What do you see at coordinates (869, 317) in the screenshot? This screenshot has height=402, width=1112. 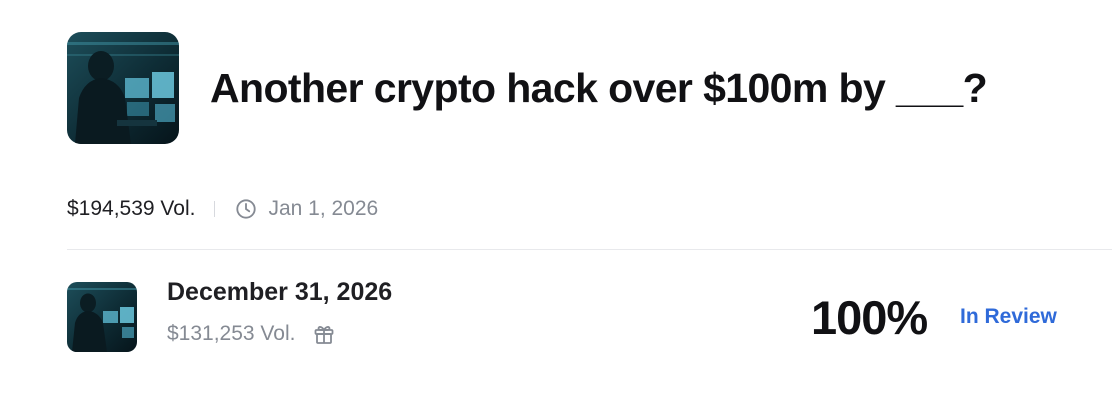 I see `outcome-probability: 100%` at bounding box center [869, 317].